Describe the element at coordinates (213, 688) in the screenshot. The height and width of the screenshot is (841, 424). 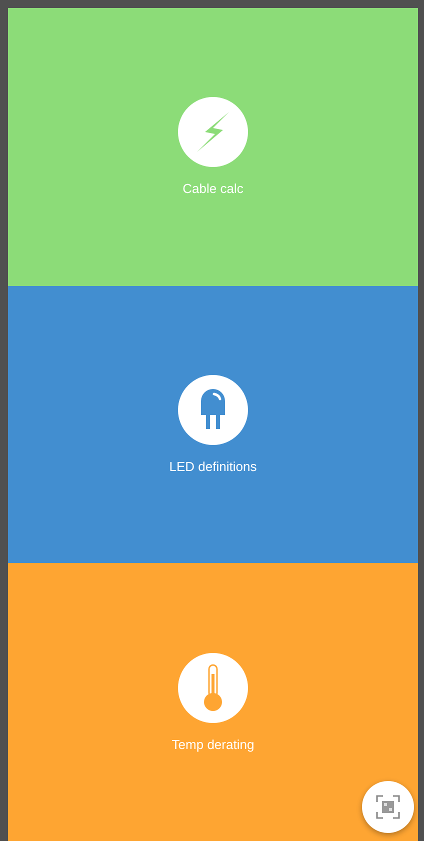
I see `thermometer-icon` at that location.